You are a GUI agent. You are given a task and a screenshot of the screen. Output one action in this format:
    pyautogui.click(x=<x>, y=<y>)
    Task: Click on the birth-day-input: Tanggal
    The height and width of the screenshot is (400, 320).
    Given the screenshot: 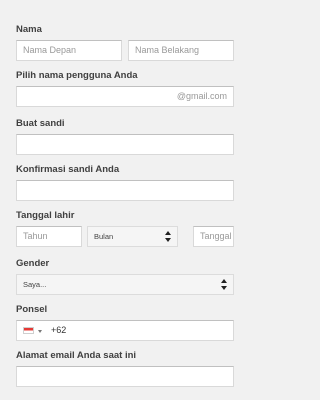 What is the action you would take?
    pyautogui.click(x=213, y=236)
    